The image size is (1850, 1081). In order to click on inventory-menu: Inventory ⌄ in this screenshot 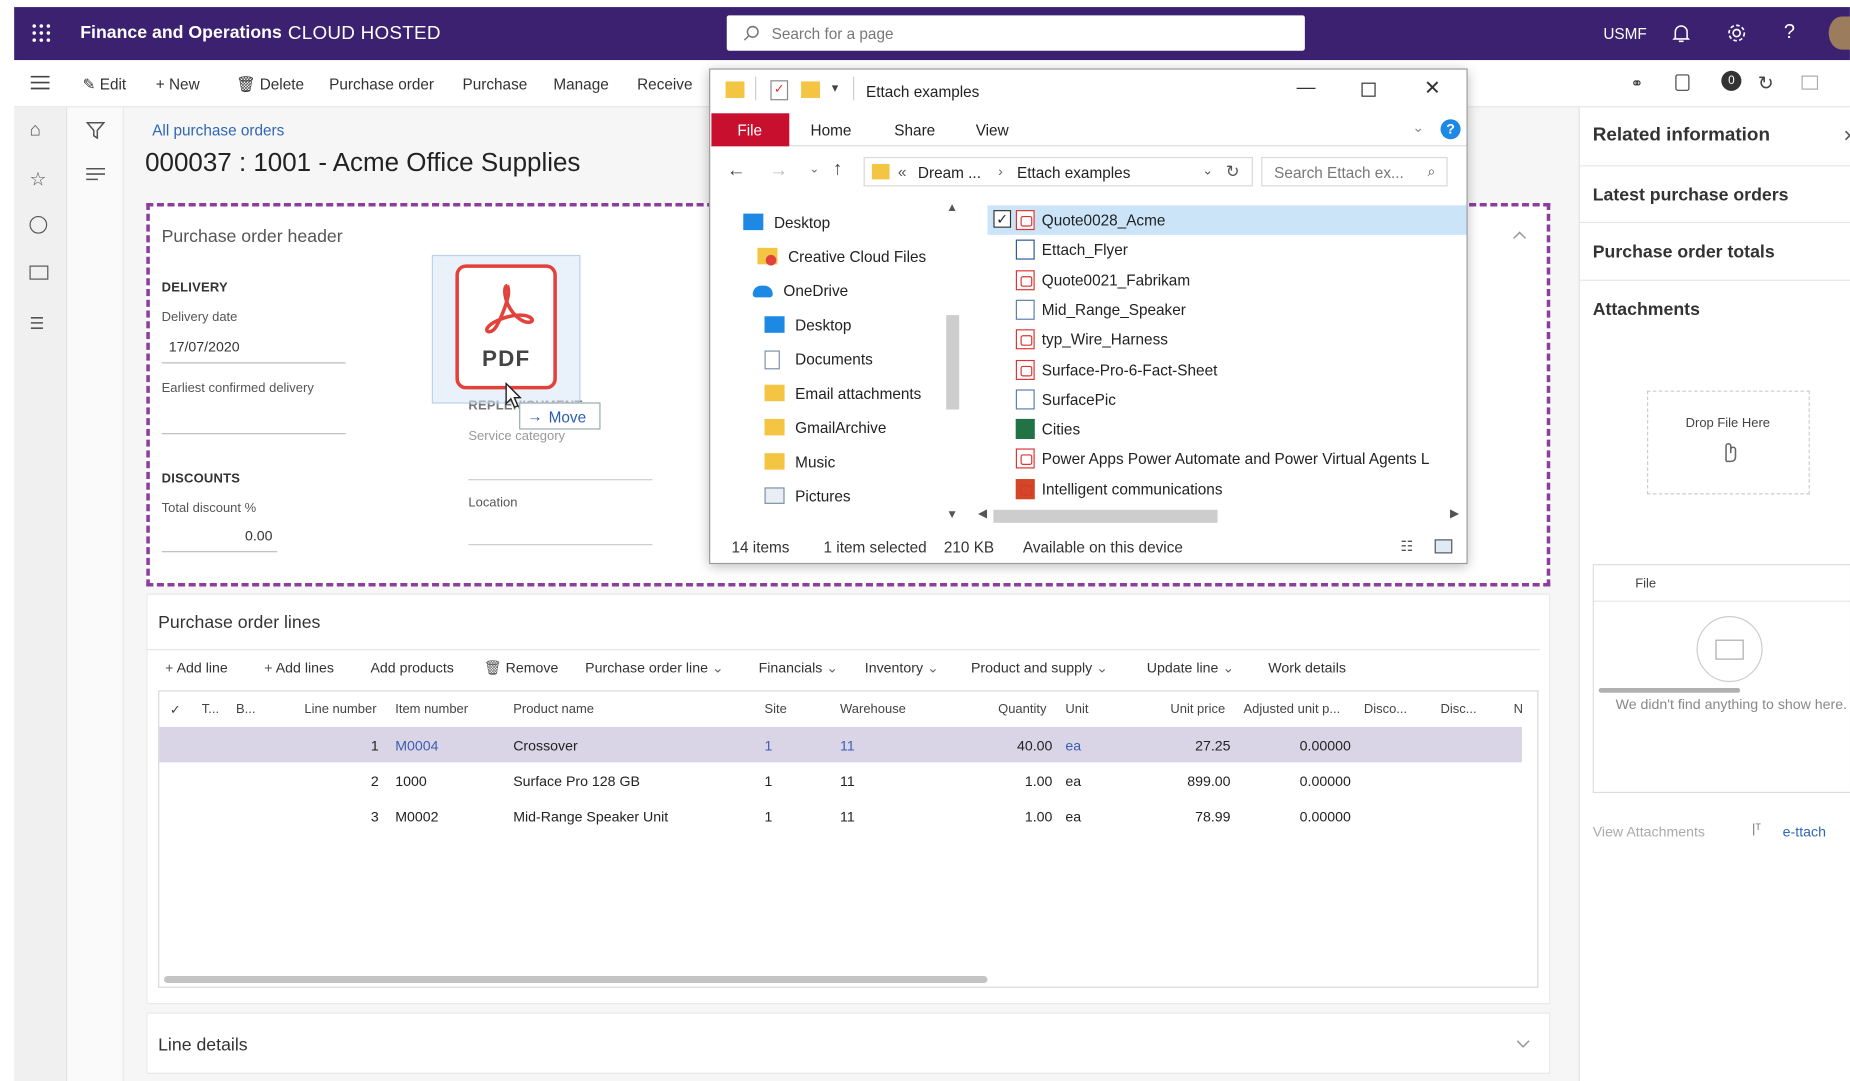, I will do `click(902, 668)`.